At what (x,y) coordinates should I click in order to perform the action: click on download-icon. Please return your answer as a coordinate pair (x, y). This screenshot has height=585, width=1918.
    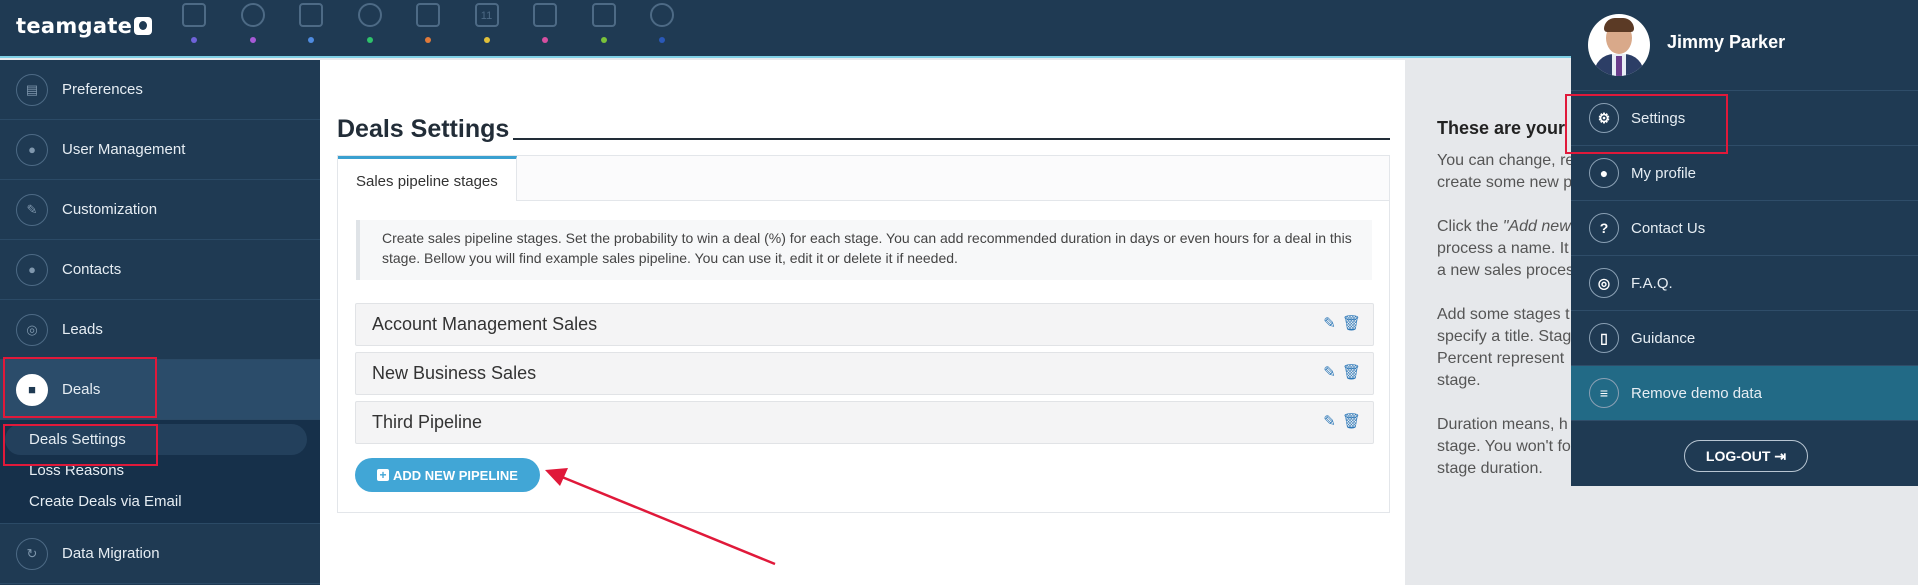
    Looking at the image, I should click on (545, 15).